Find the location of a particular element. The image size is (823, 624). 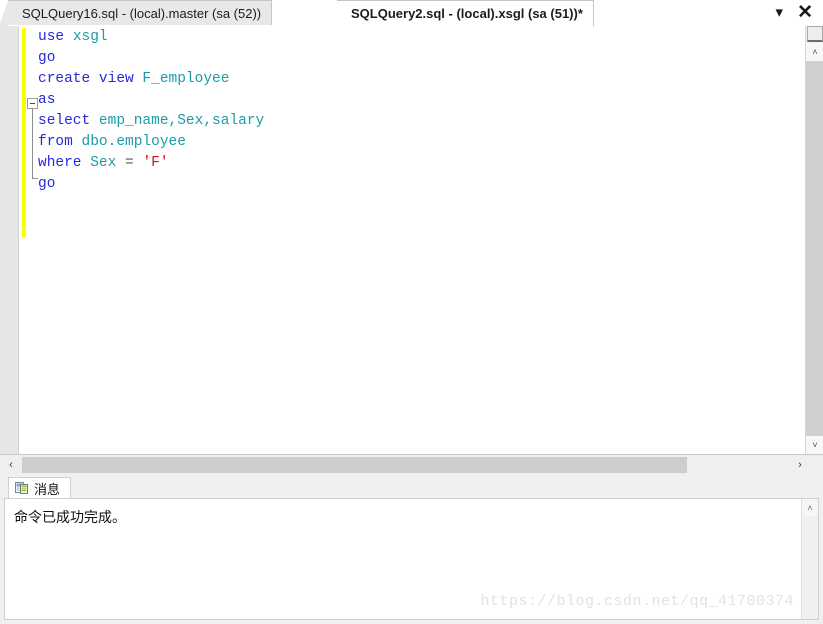

editor-horizontal-scrollbar: ‹ › is located at coordinates (411, 464).